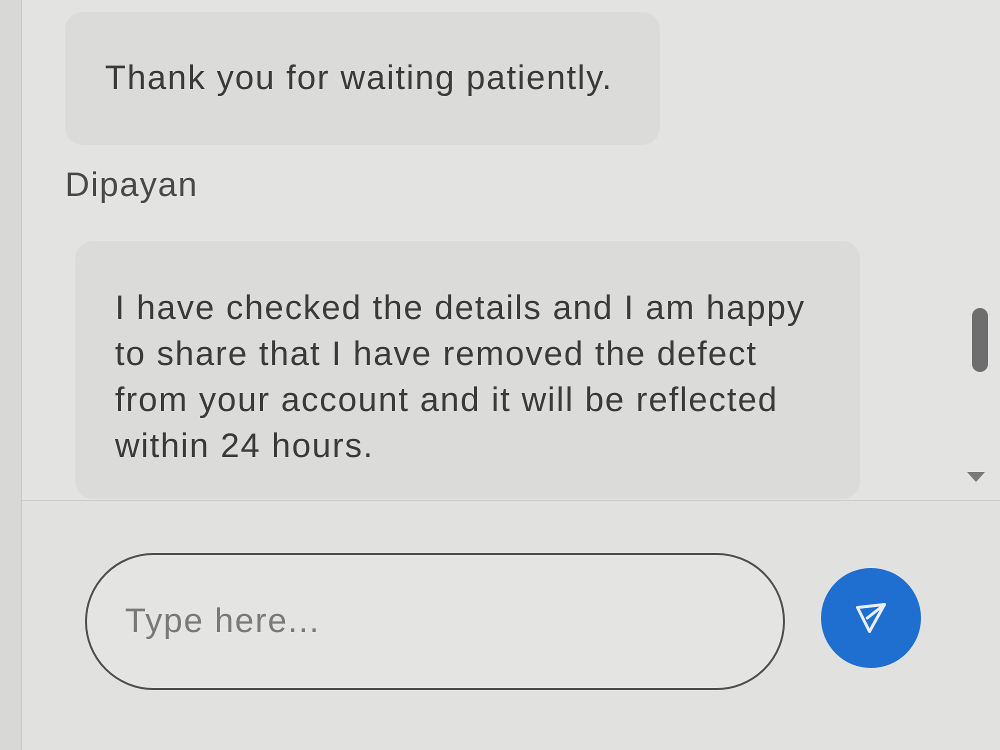 The image size is (1000, 750). What do you see at coordinates (131, 185) in the screenshot?
I see `sender-name: Dipayan` at bounding box center [131, 185].